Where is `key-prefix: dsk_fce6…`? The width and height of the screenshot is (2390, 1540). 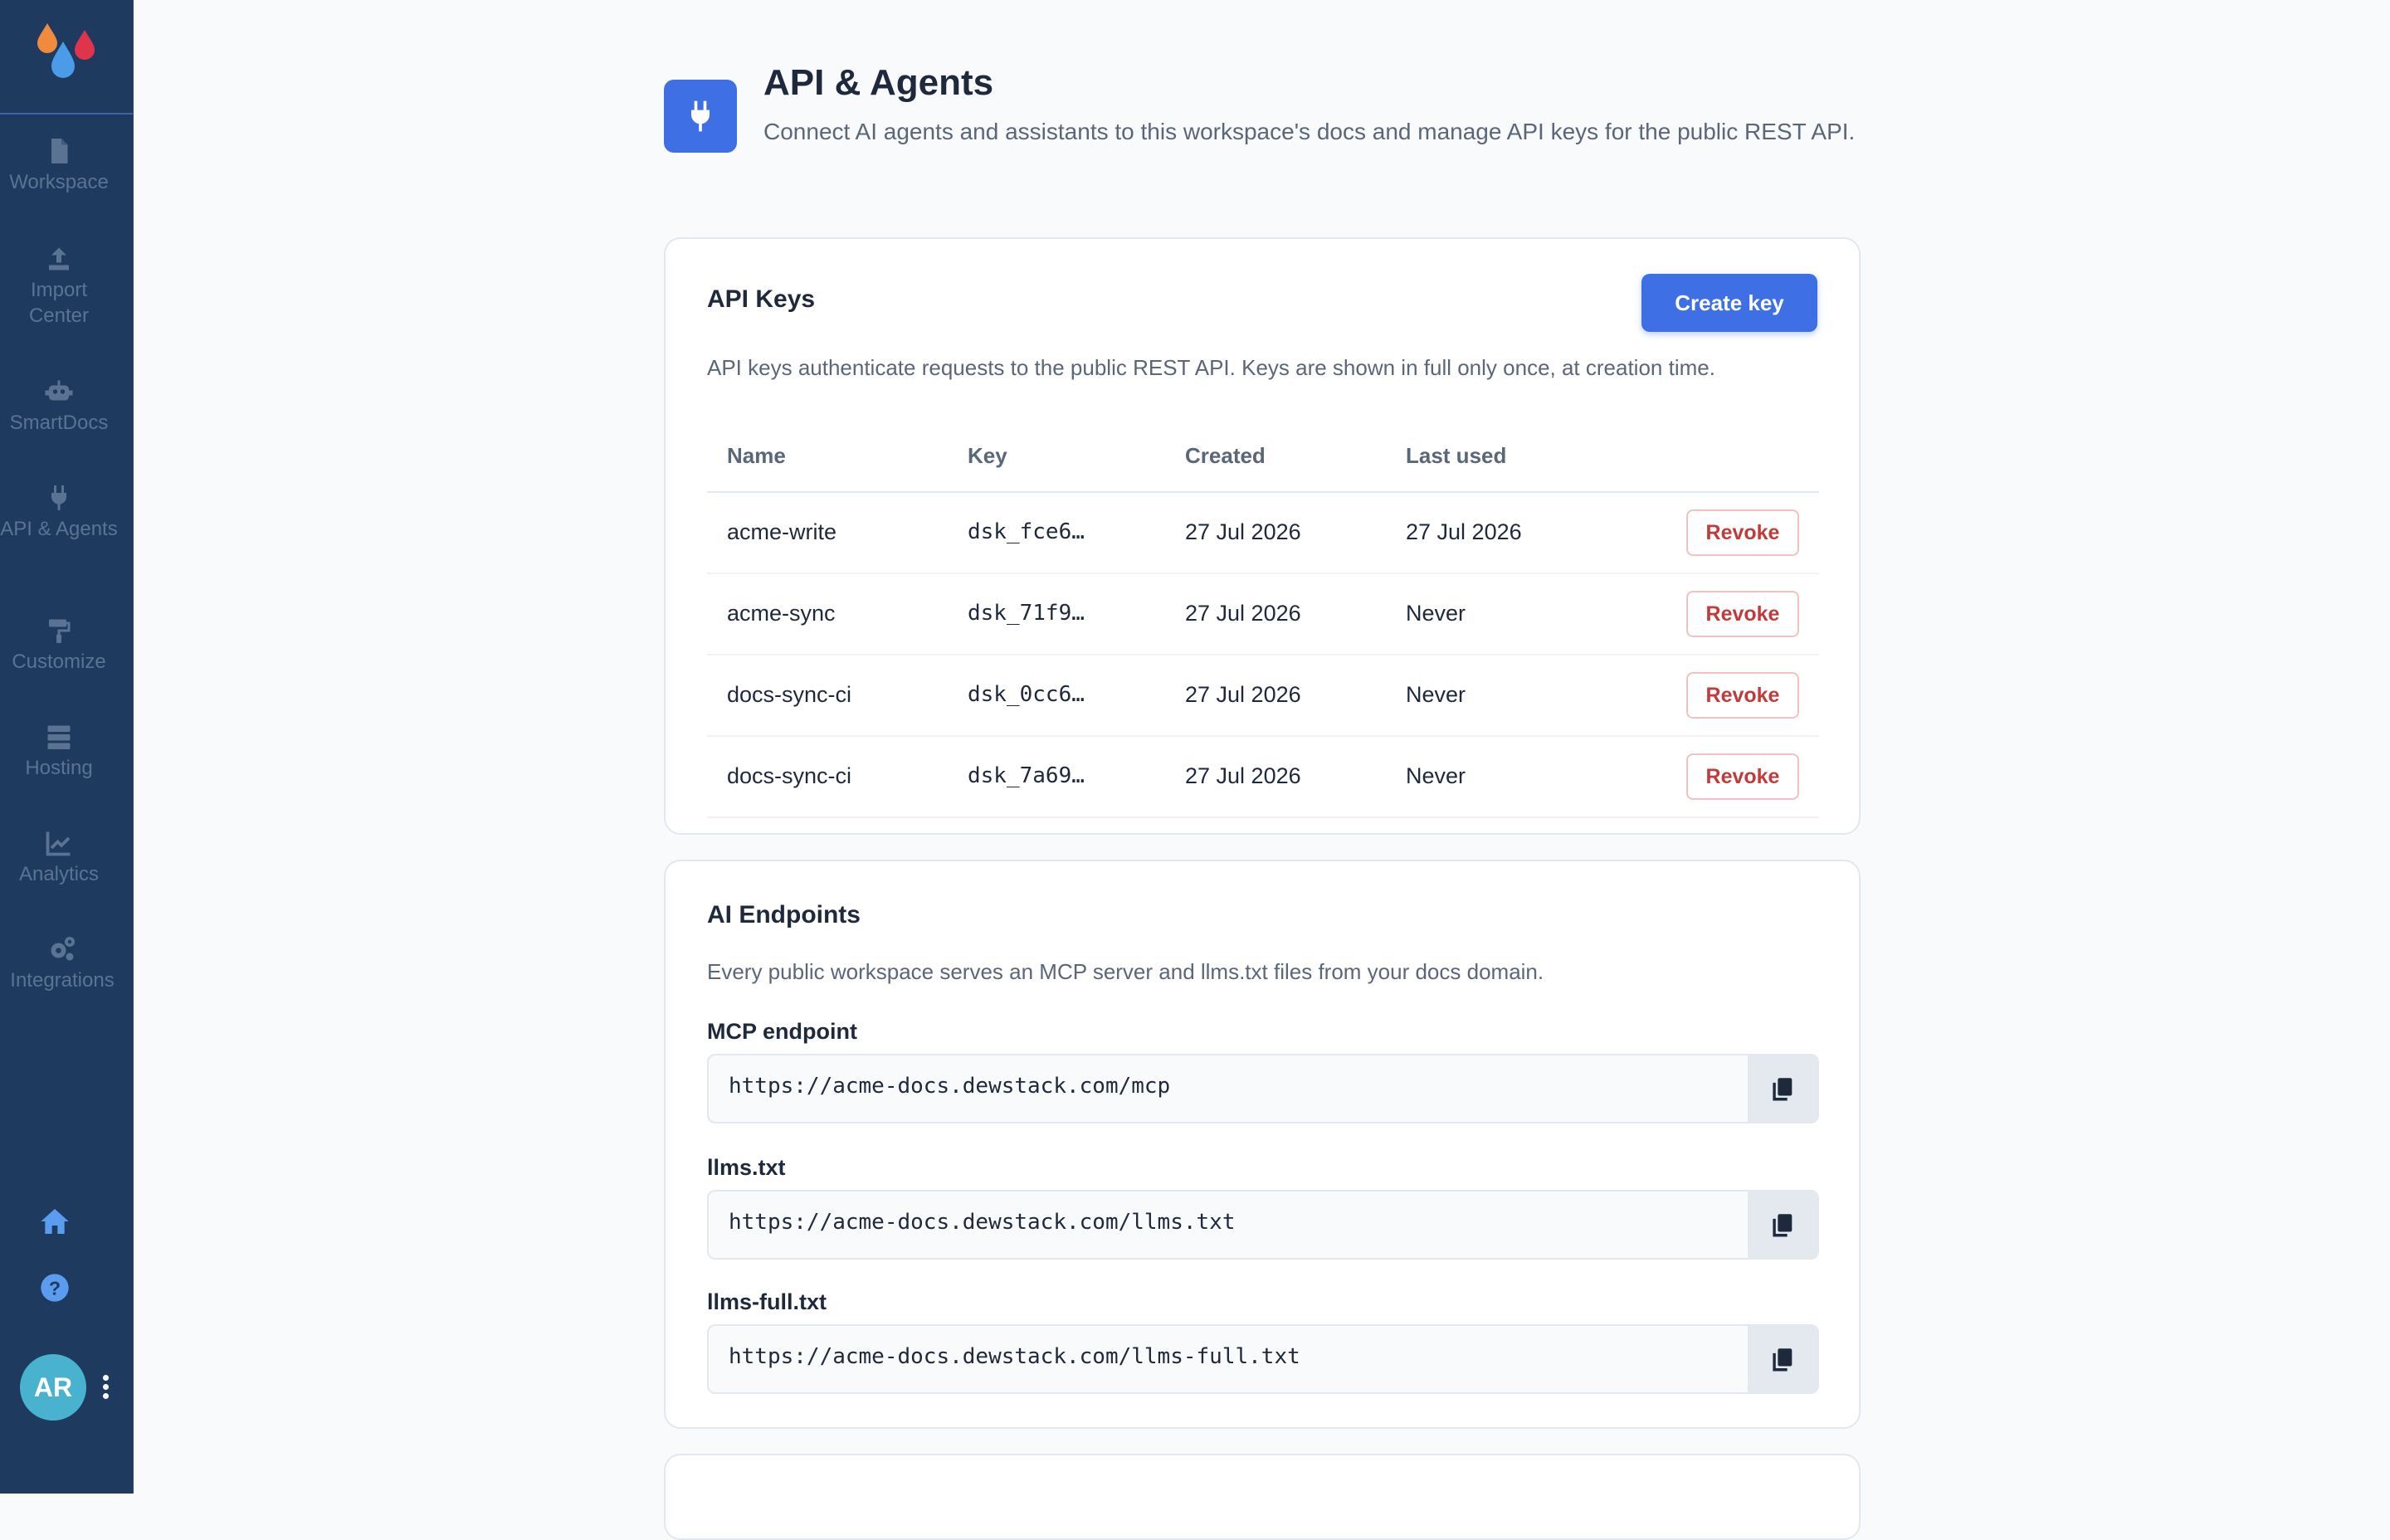
key-prefix: dsk_fce6… is located at coordinates (1026, 531).